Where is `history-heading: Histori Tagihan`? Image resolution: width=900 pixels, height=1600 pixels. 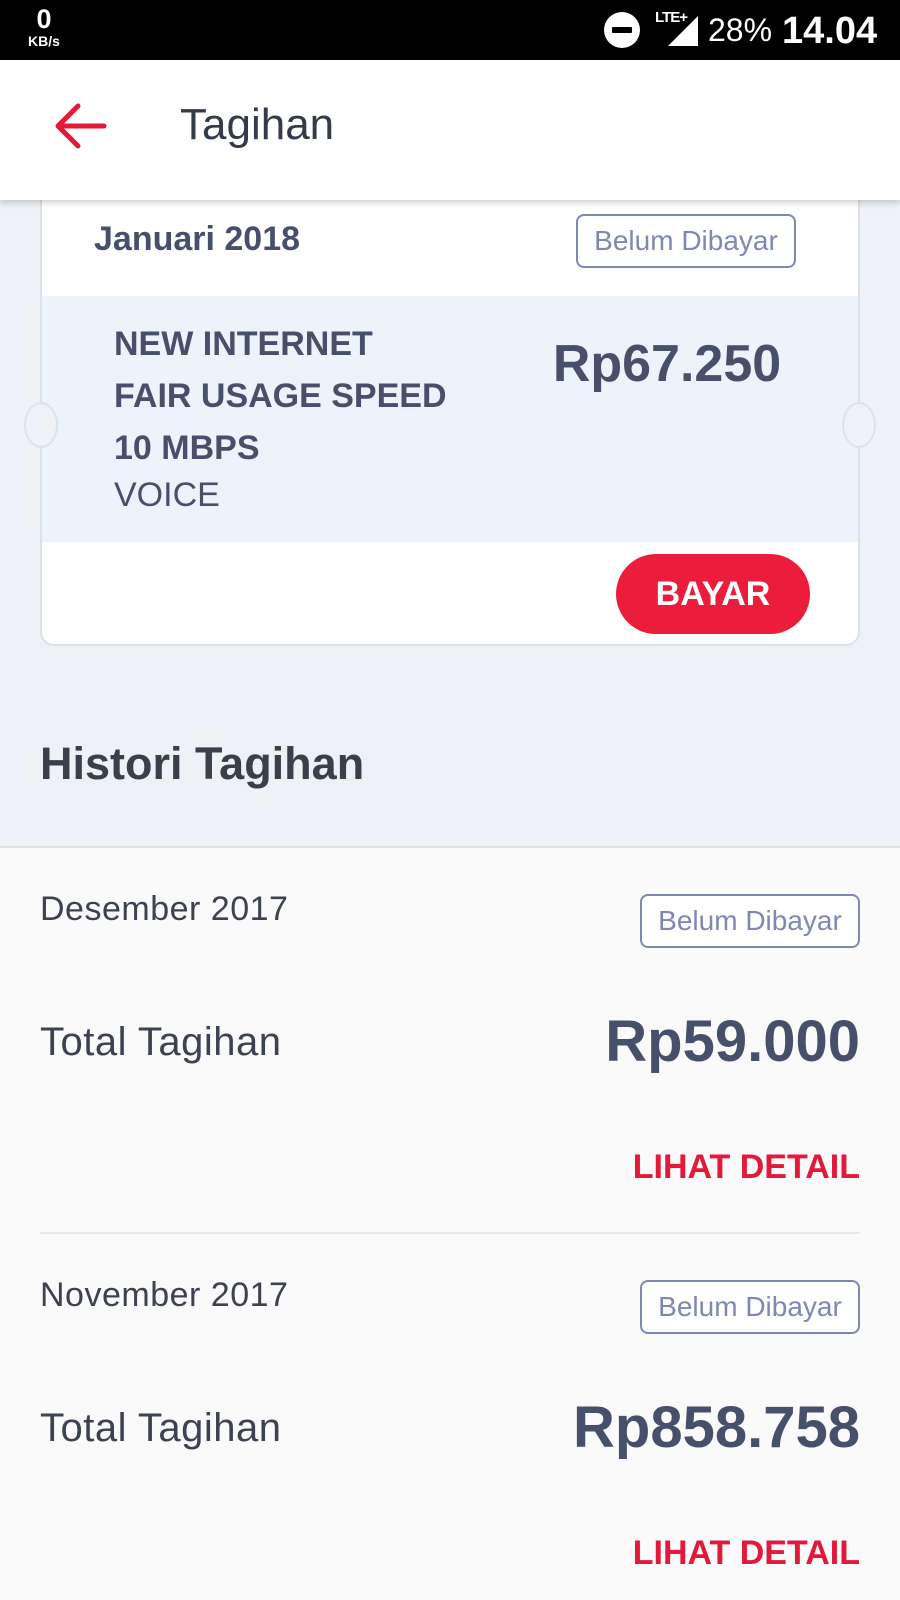 history-heading: Histori Tagihan is located at coordinates (202, 763).